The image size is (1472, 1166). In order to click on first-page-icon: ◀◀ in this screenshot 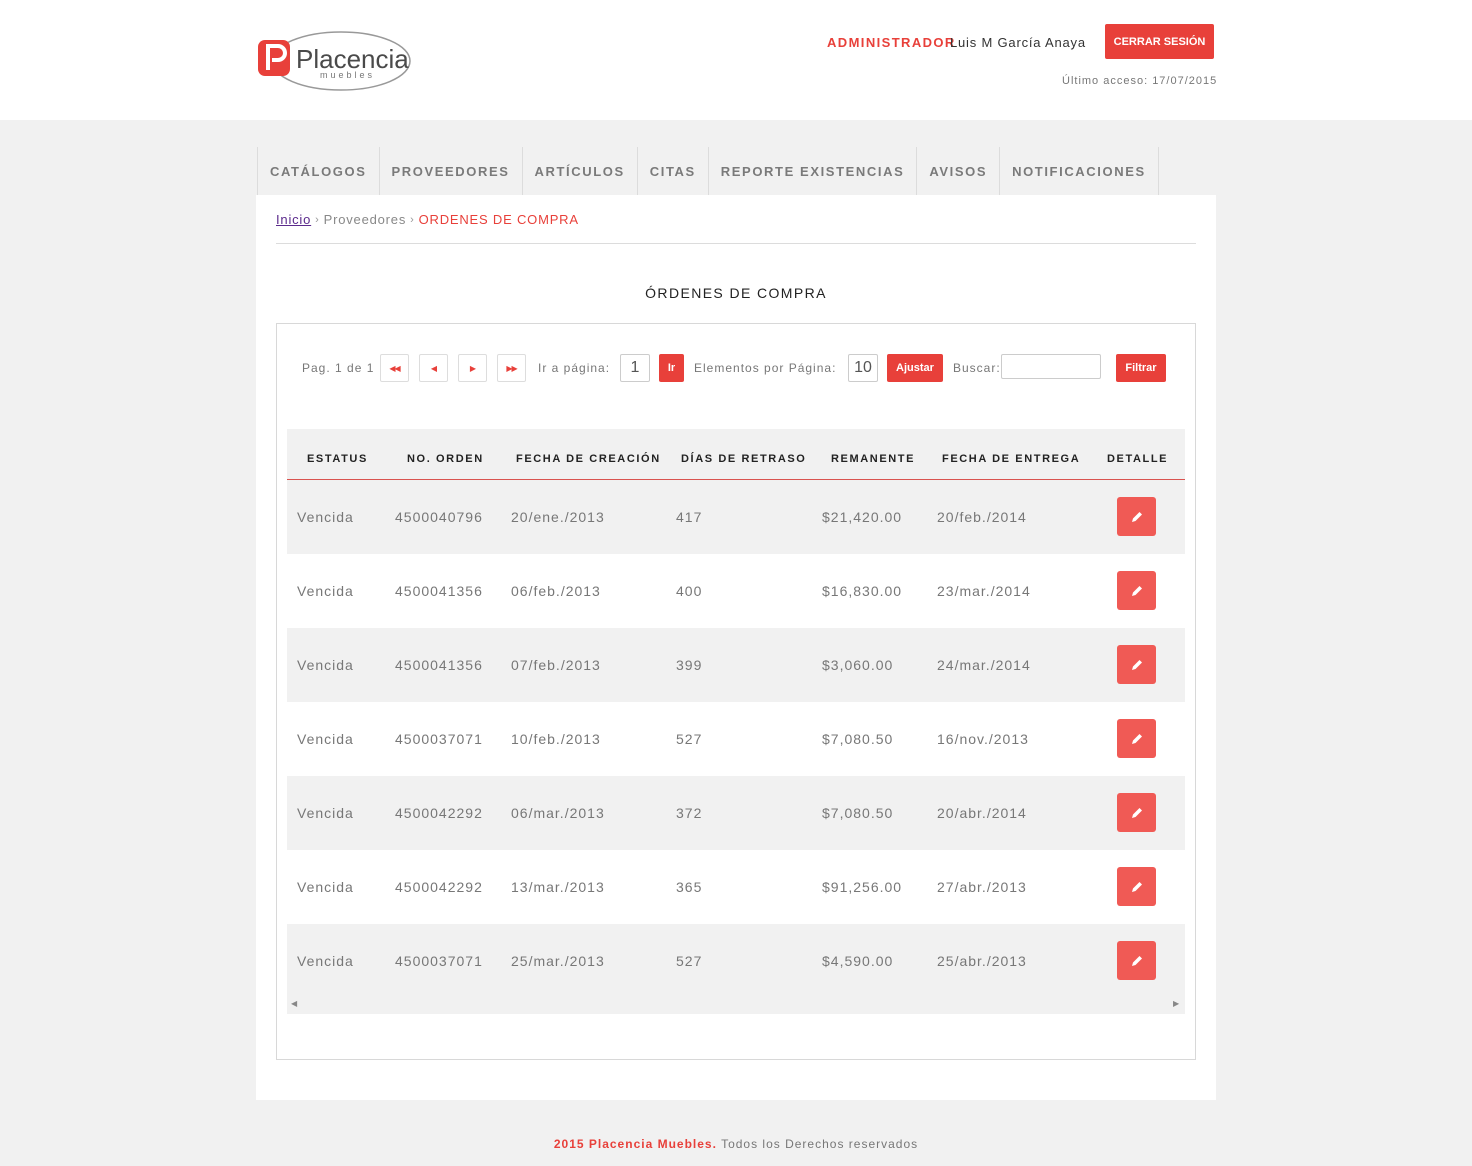, I will do `click(394, 368)`.